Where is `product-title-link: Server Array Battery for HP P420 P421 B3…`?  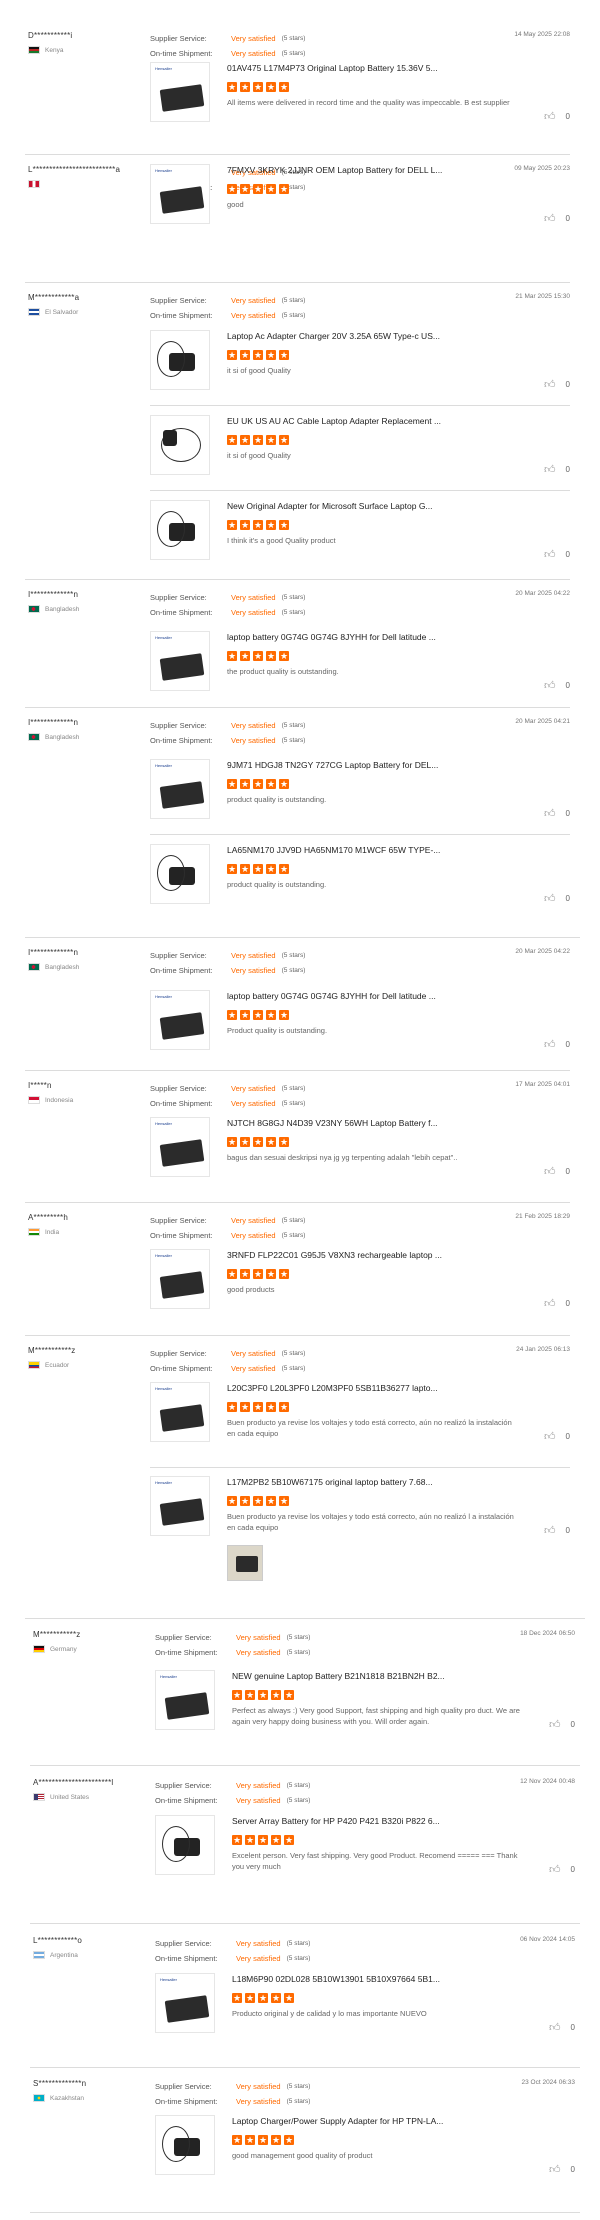 product-title-link: Server Array Battery for HP P420 P421 B3… is located at coordinates (377, 1821).